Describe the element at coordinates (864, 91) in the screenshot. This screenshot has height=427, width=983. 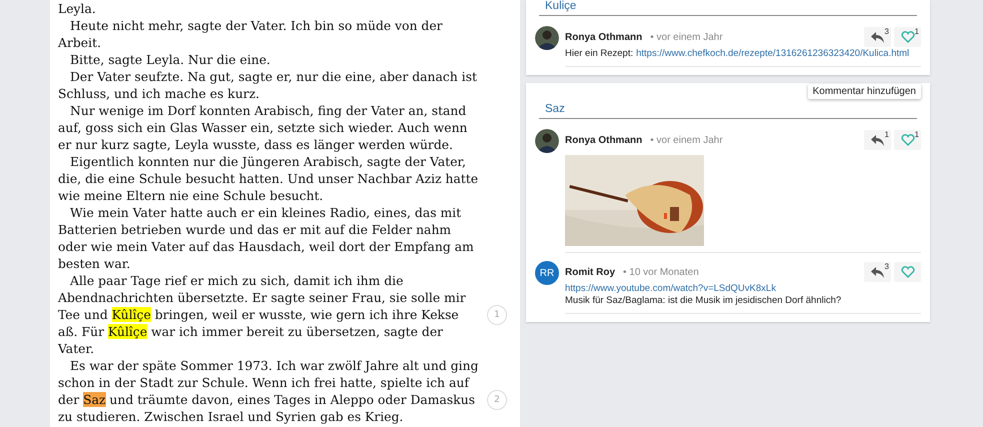
I see `add-comment-button: Kommentar hinzufügen` at that location.